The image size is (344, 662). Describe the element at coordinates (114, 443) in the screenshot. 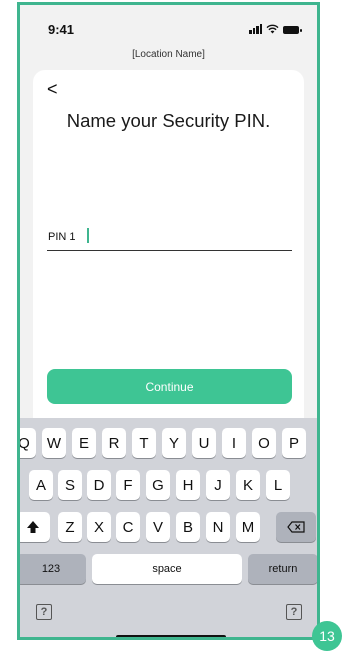

I see `key-r: R` at that location.